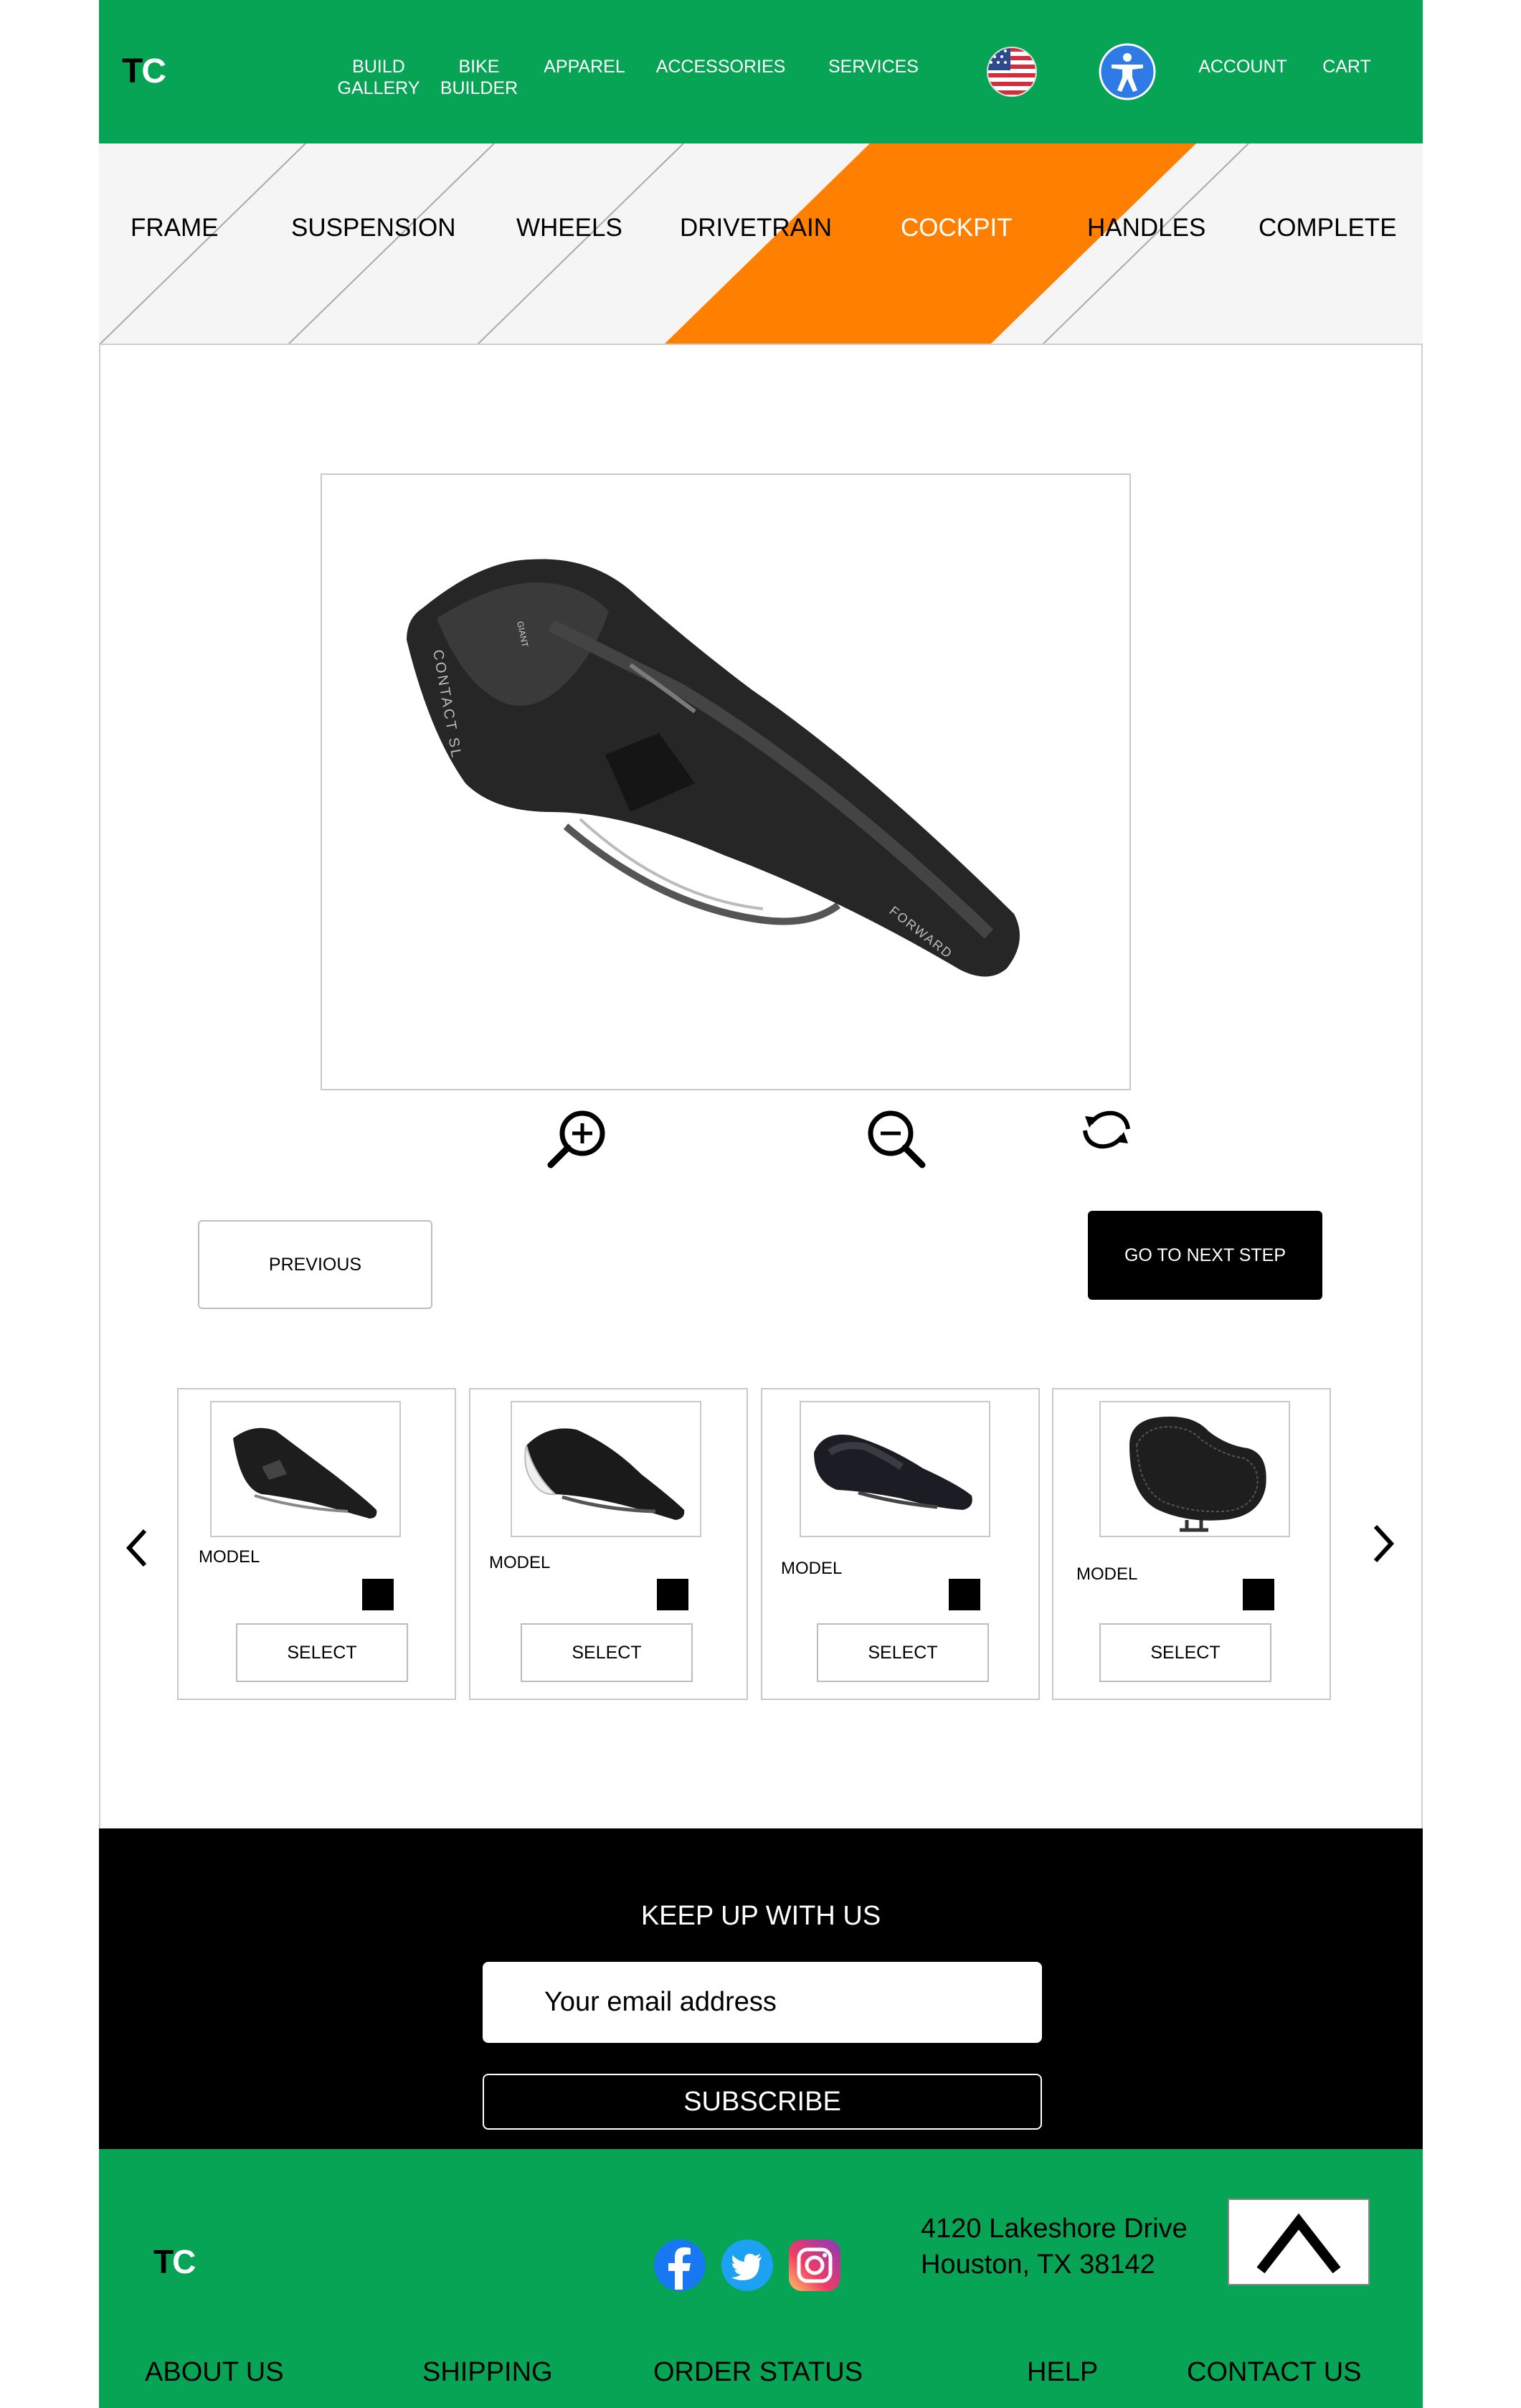  Describe the element at coordinates (1205, 1255) in the screenshot. I see `next-step-button: GO TO NEXT STEP` at that location.